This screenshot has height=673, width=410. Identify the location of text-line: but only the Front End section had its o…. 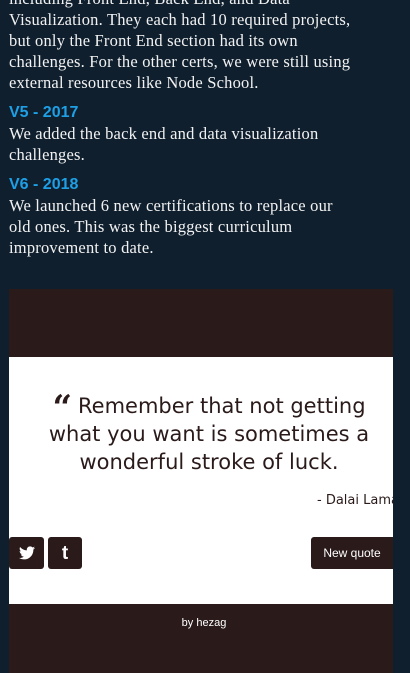
(153, 40).